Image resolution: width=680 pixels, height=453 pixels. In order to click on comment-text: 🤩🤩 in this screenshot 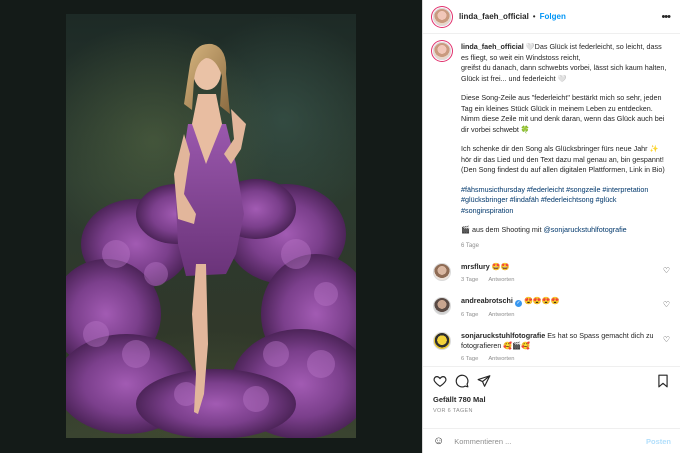, I will do `click(500, 266)`.